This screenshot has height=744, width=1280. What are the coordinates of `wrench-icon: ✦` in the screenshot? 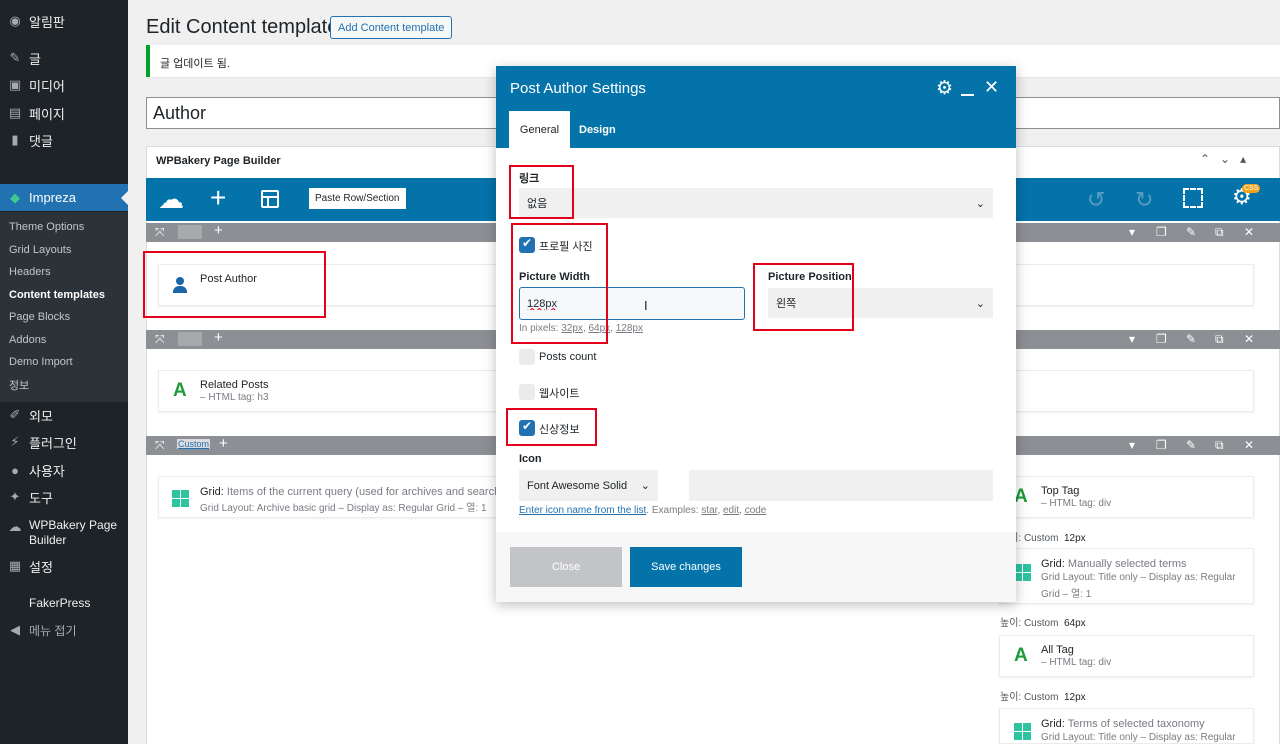 It's located at (15, 496).